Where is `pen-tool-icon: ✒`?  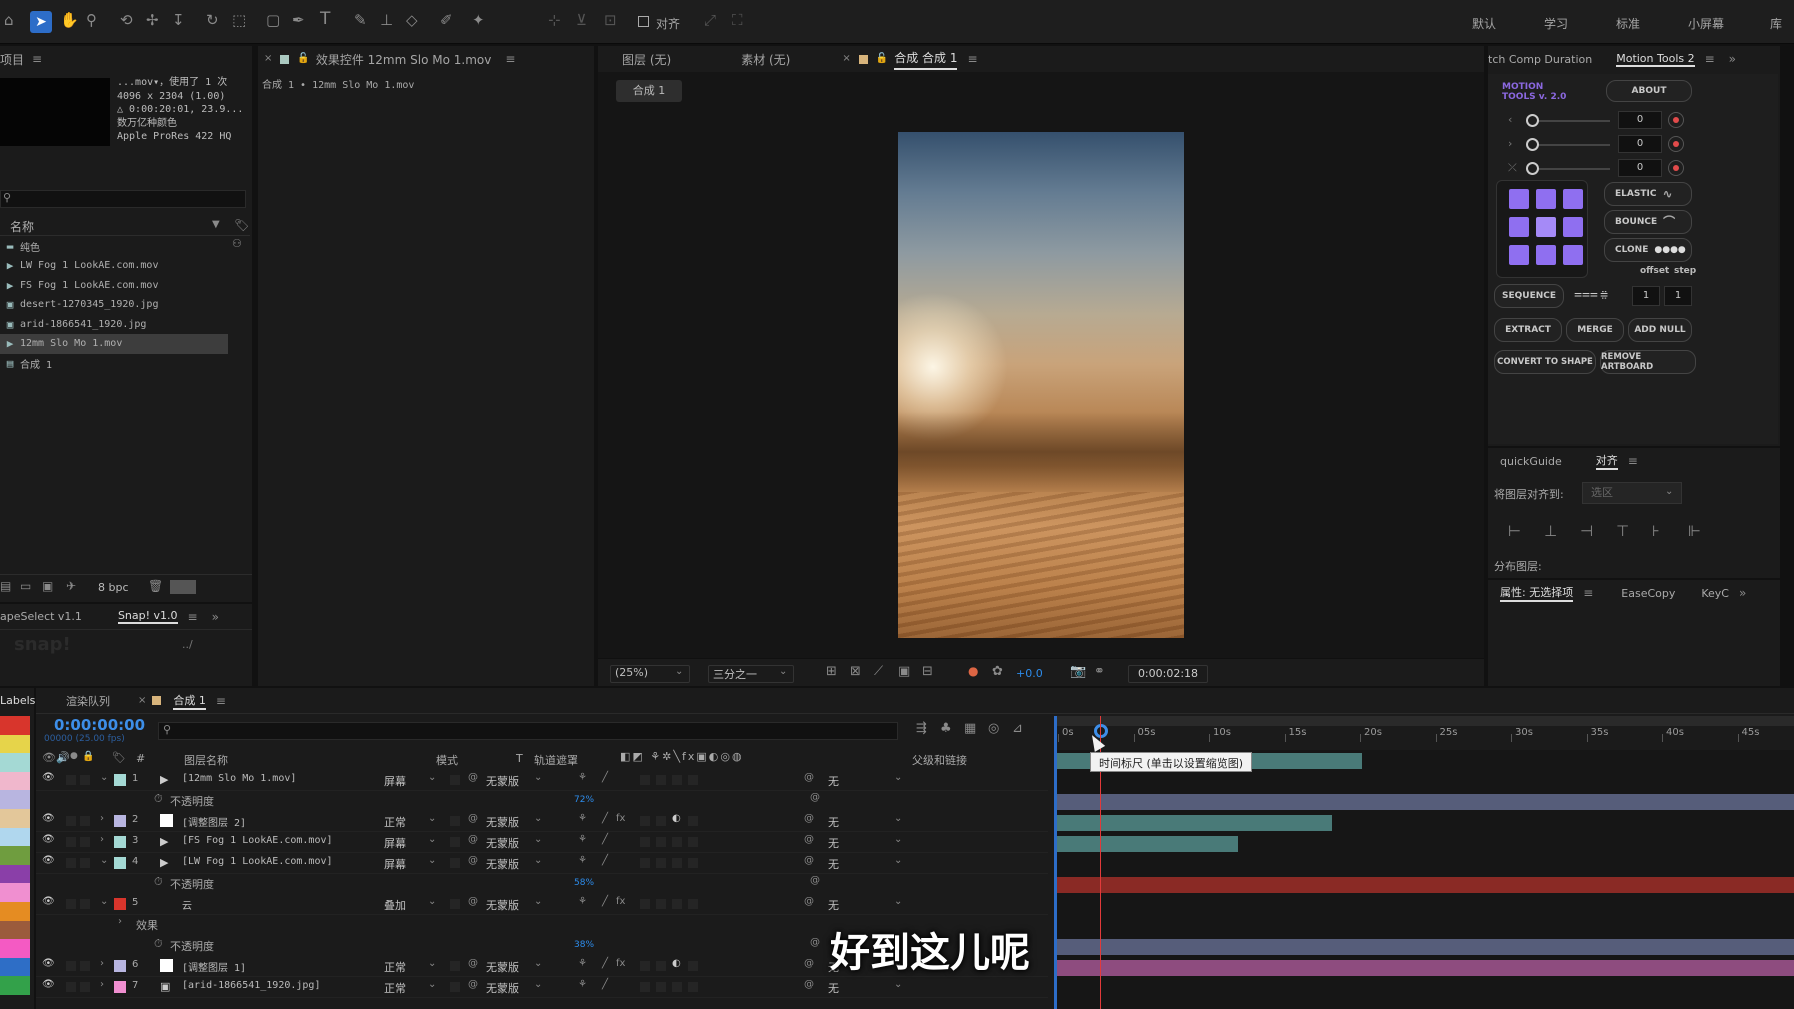
pen-tool-icon: ✒ is located at coordinates (298, 20).